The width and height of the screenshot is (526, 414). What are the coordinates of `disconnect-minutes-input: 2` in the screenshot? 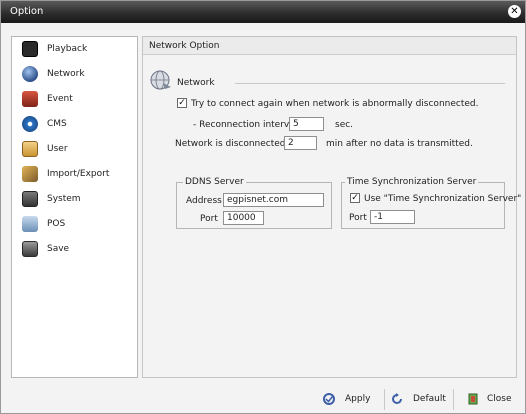 It's located at (300, 143).